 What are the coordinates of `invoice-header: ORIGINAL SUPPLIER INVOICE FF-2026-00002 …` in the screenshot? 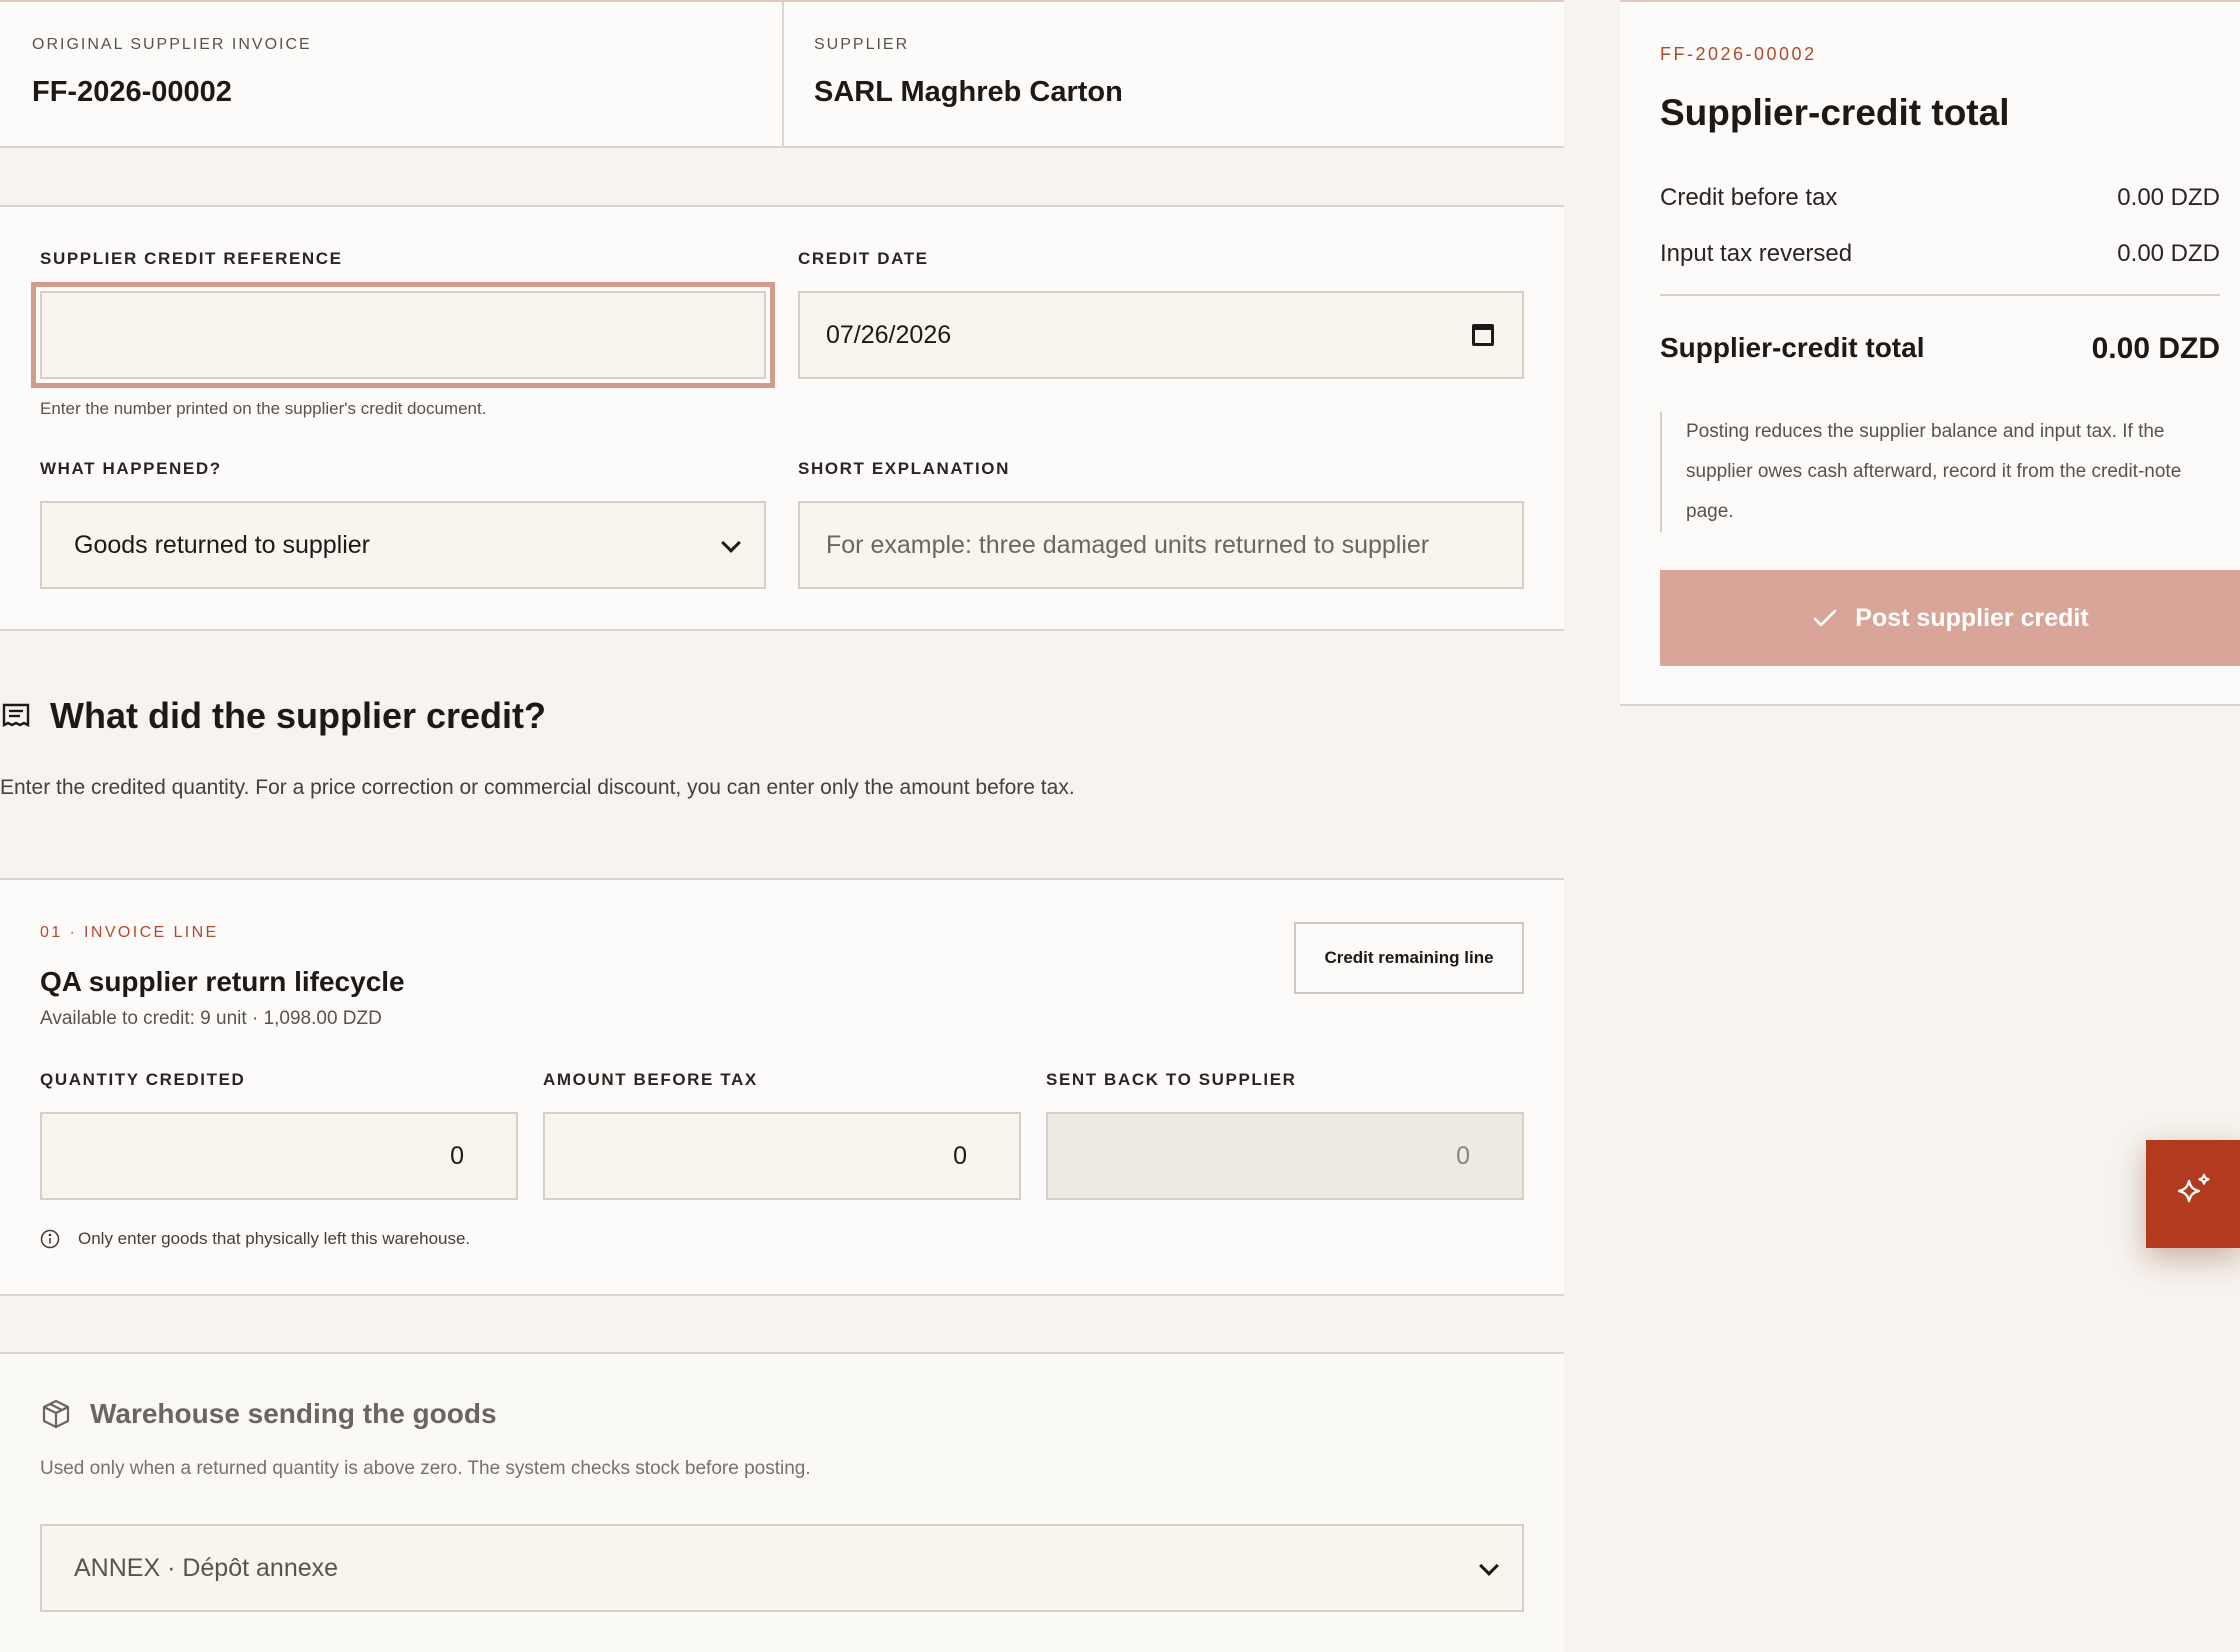 It's located at (782, 74).